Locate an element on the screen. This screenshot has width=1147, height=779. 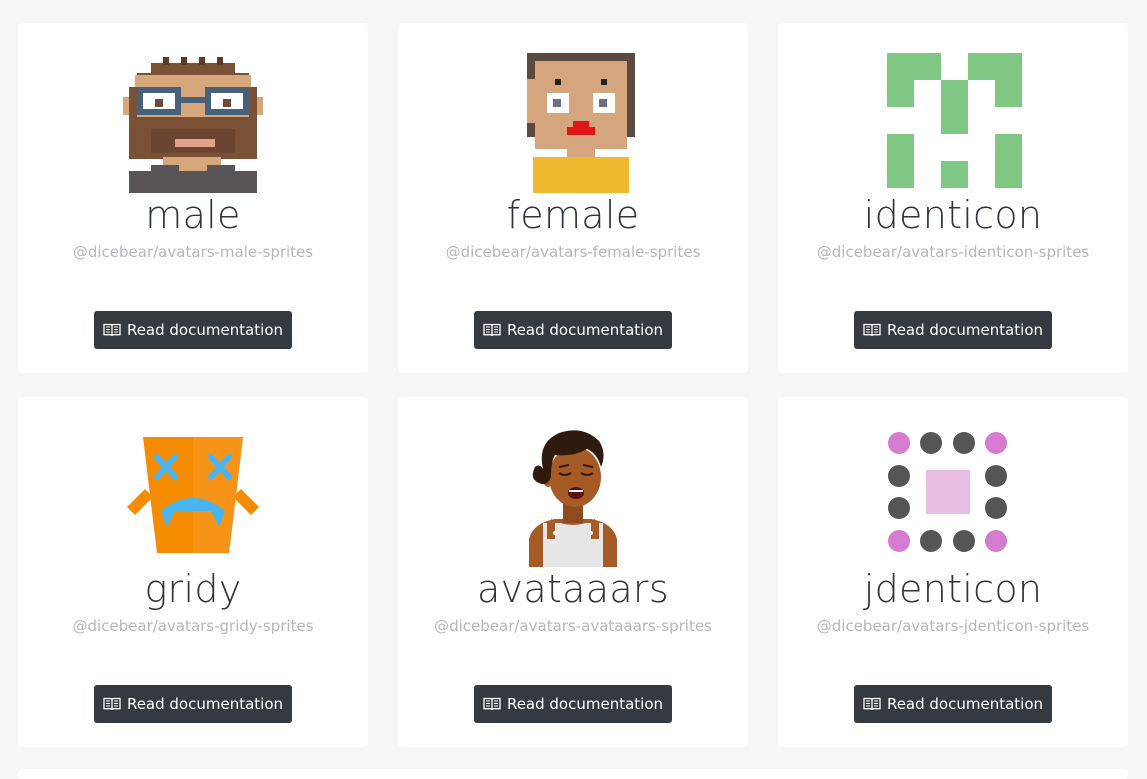
card-package-name: @dicebear/avatars-identicon-sprites is located at coordinates (953, 252).